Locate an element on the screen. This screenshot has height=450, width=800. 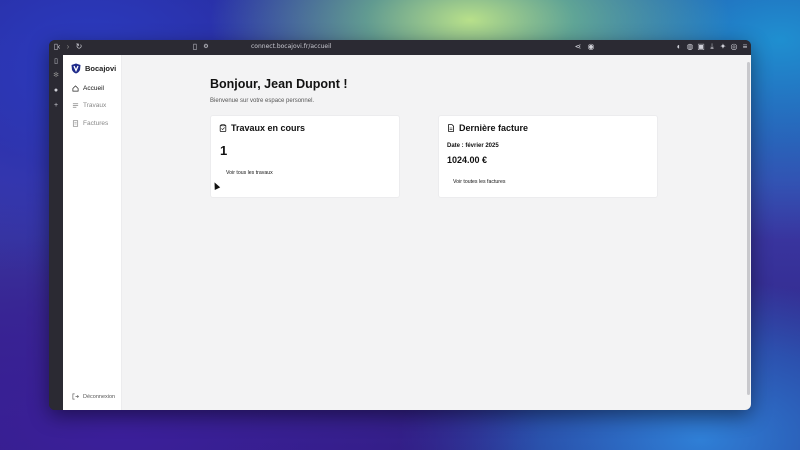
account-icon: ◍ is located at coordinates (690, 47).